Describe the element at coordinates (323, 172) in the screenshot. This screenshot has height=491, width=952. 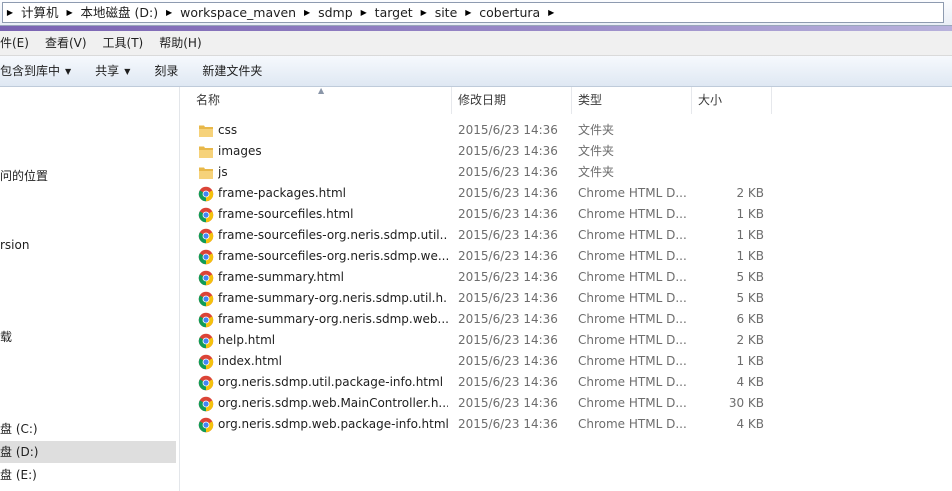
I see `file-name-cell: js` at that location.